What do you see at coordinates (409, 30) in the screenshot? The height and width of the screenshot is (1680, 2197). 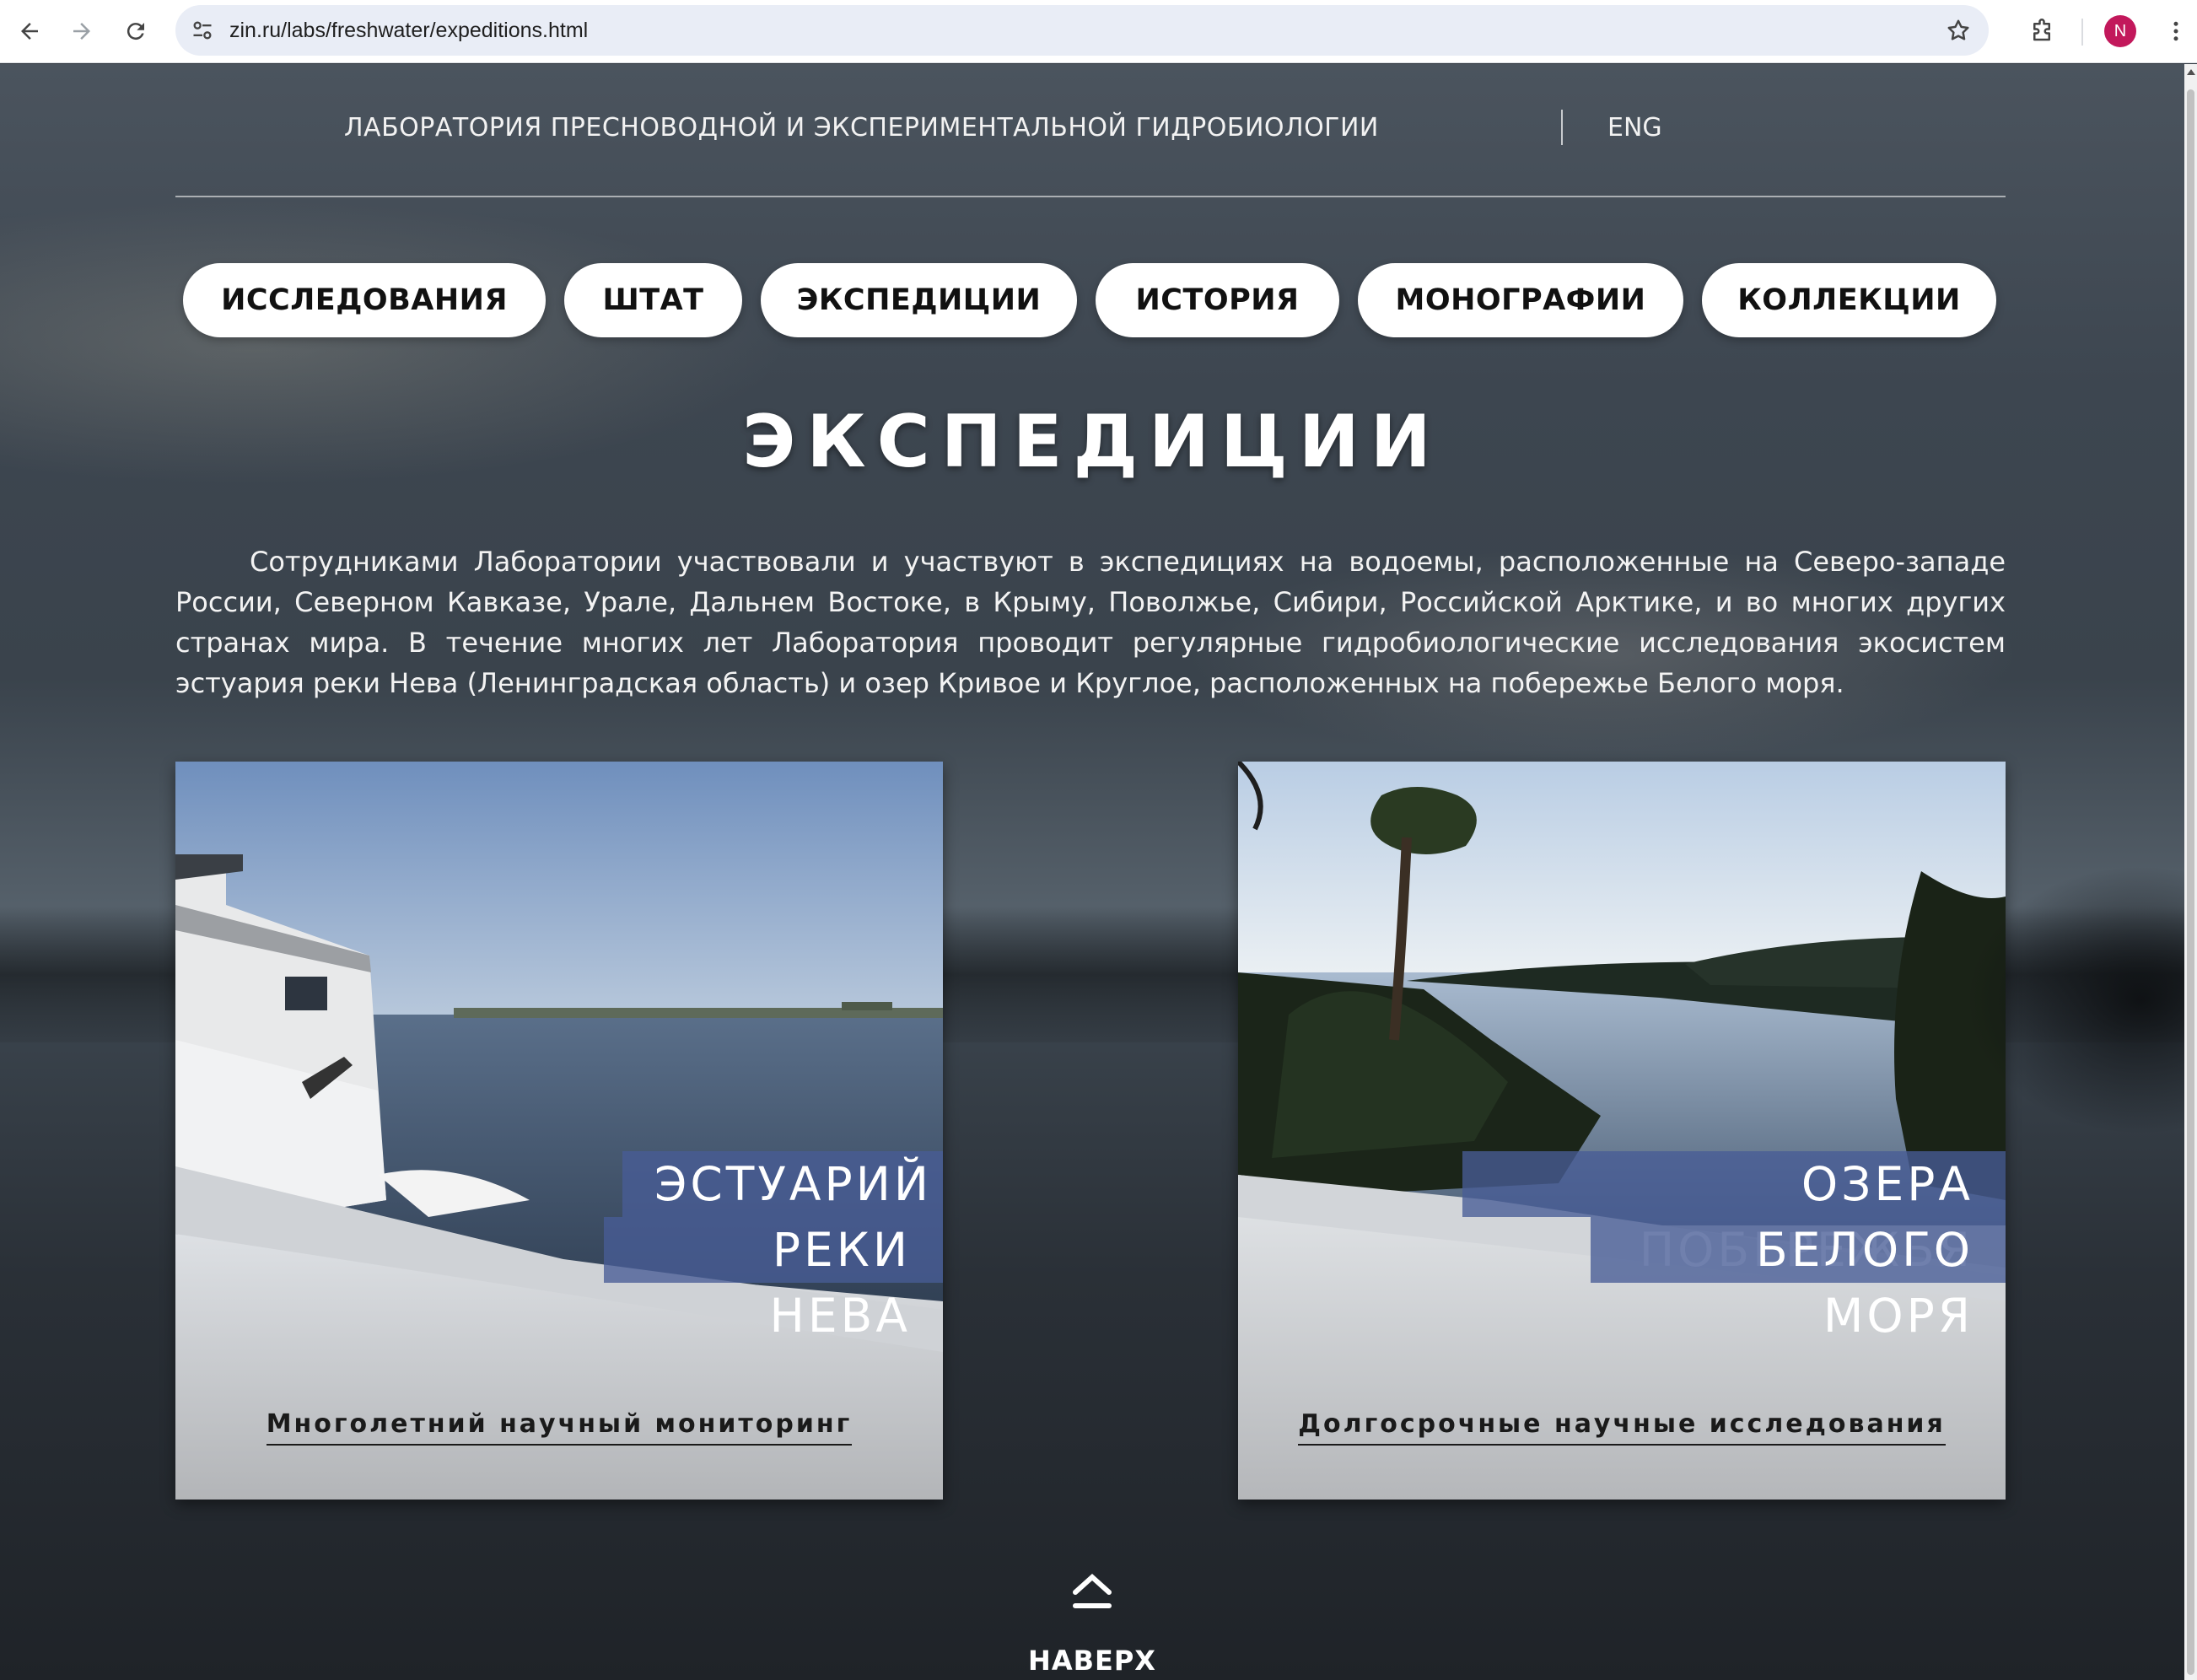 I see `url-text: zin.ru/labs/freshwater/expeditions.html` at bounding box center [409, 30].